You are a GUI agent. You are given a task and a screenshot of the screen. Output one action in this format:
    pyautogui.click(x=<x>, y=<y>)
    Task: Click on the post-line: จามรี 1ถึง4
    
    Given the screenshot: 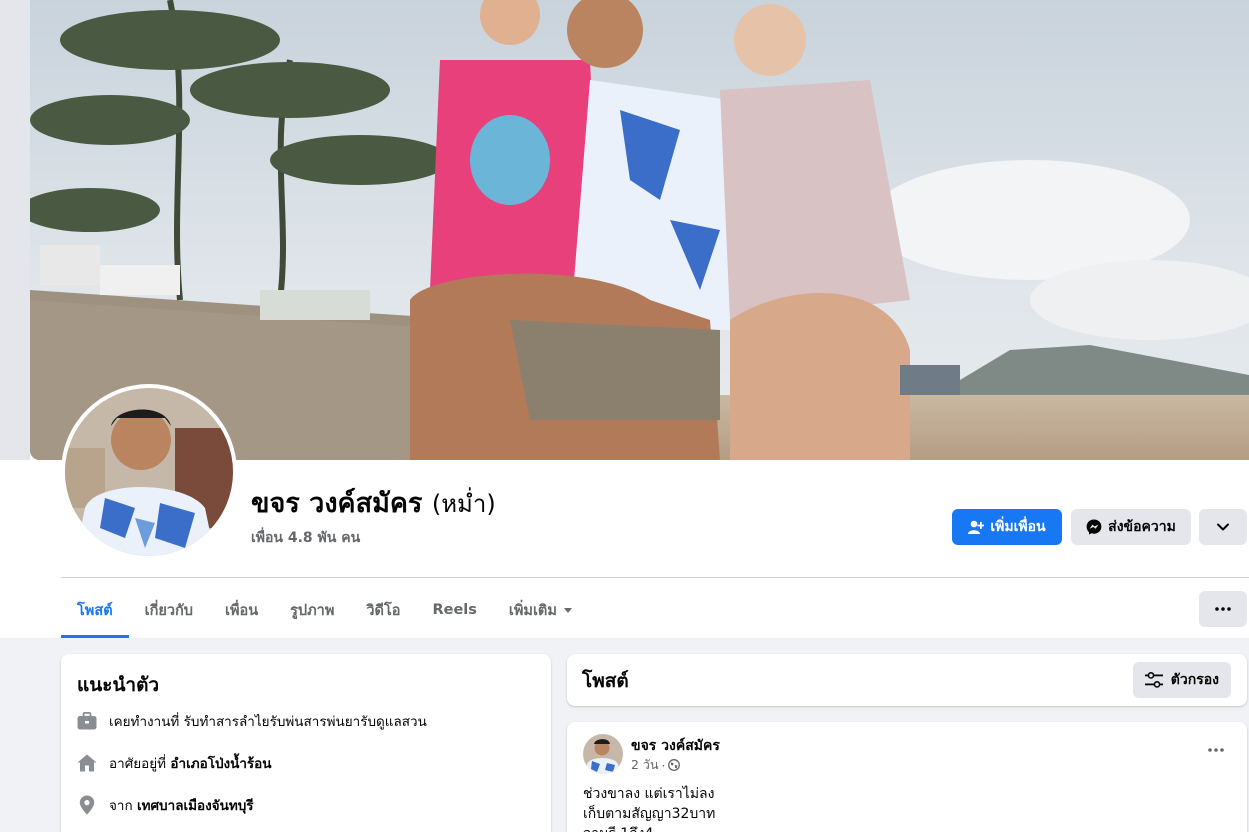 What is the action you would take?
    pyautogui.click(x=649, y=828)
    